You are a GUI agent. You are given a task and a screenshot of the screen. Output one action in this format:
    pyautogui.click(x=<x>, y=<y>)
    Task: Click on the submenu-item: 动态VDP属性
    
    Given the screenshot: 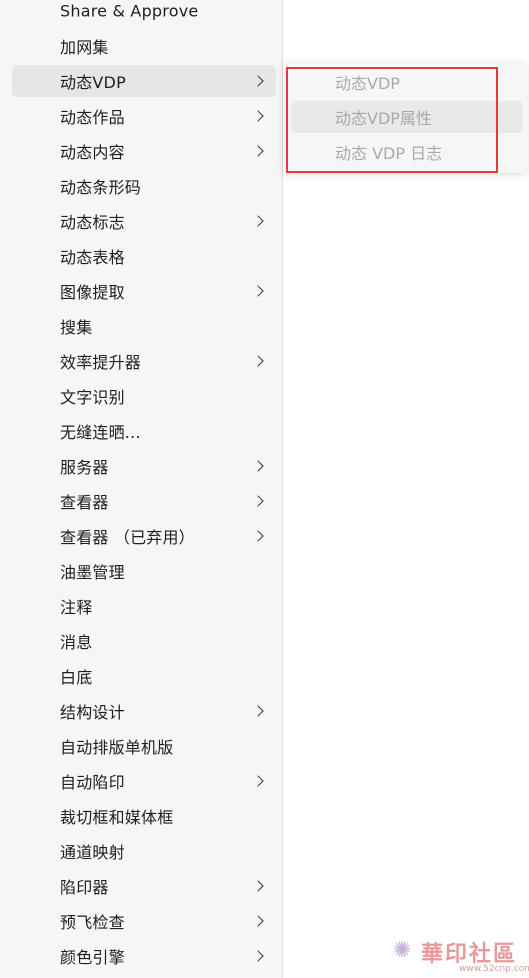 What is the action you would take?
    pyautogui.click(x=407, y=117)
    